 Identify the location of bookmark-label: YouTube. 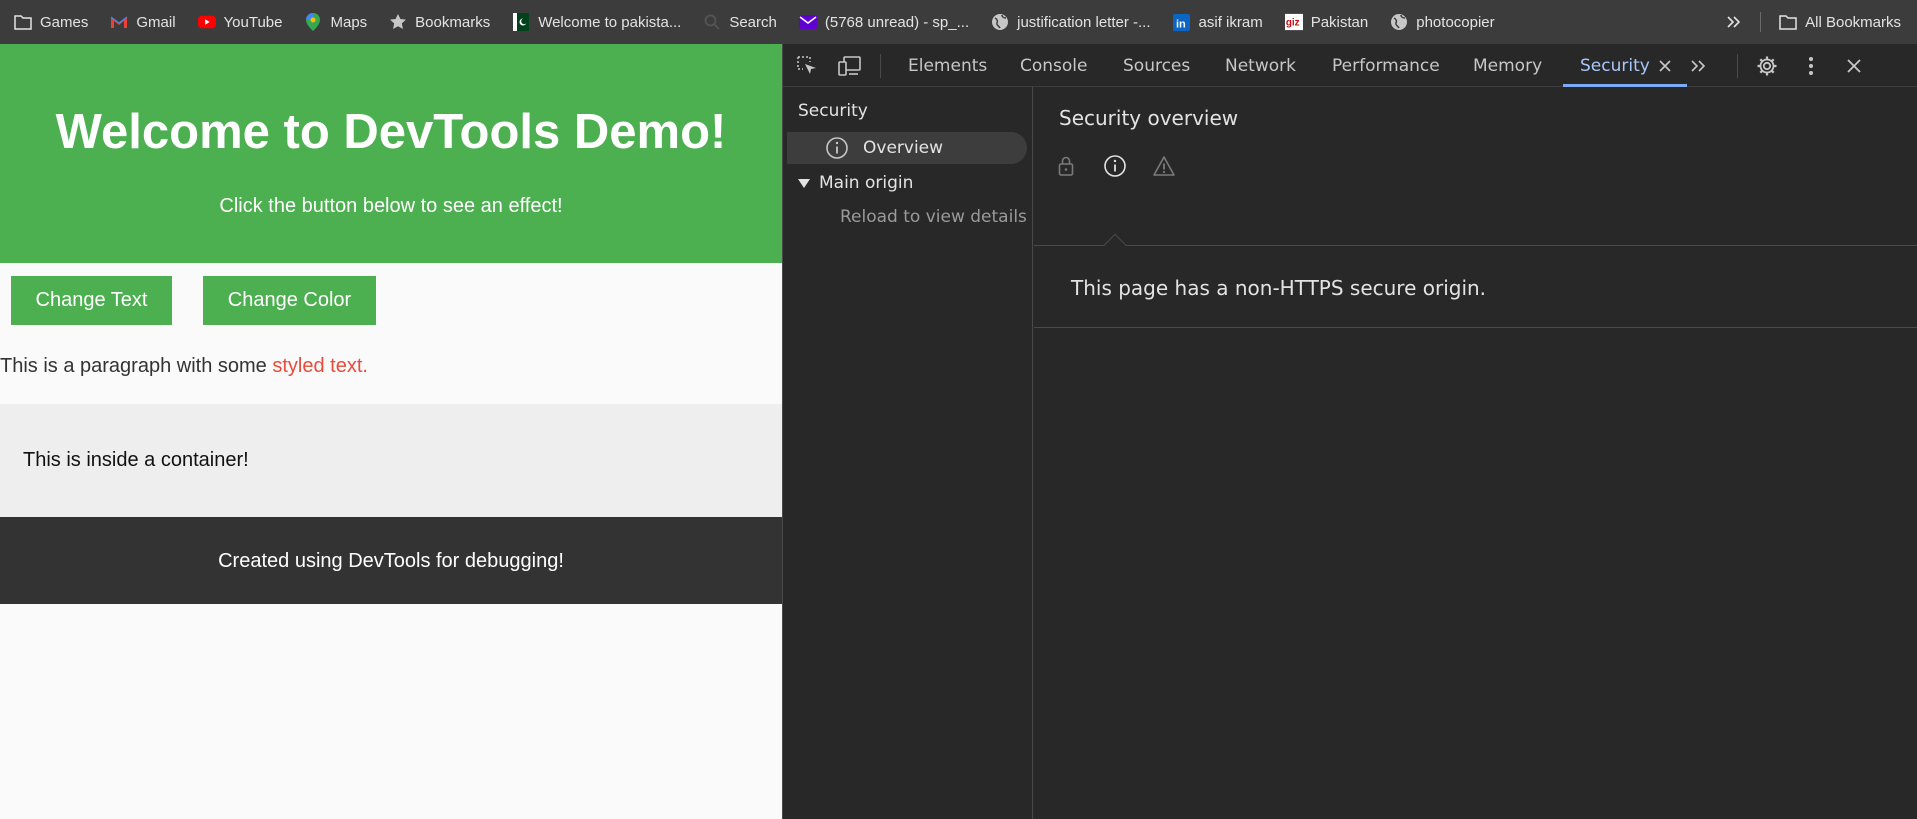
(253, 22).